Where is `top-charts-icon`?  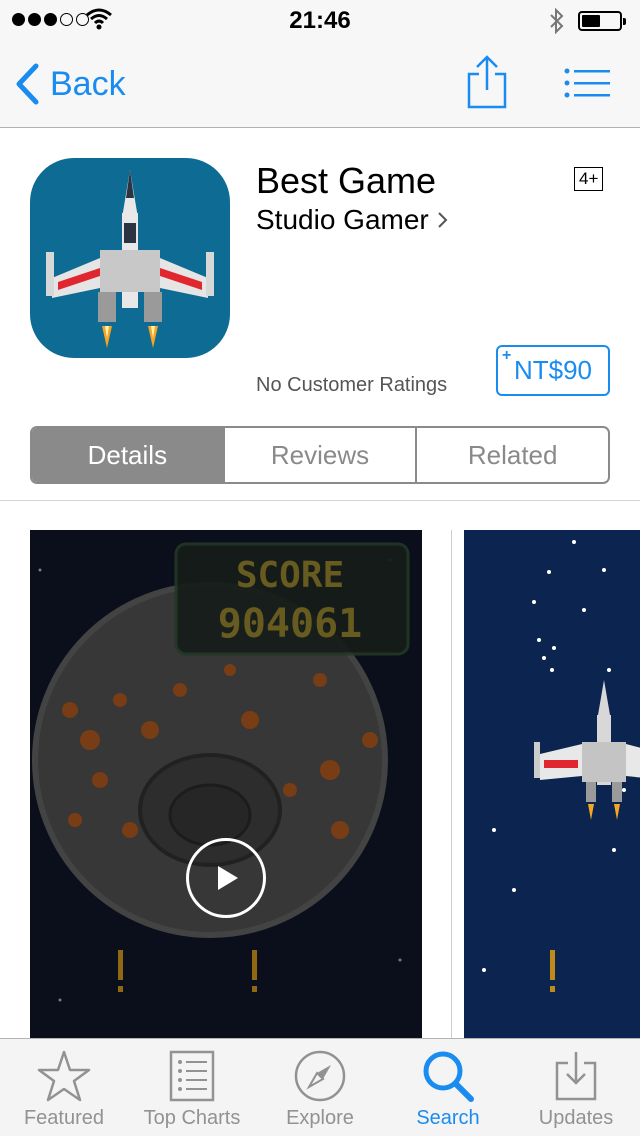 top-charts-icon is located at coordinates (192, 1076).